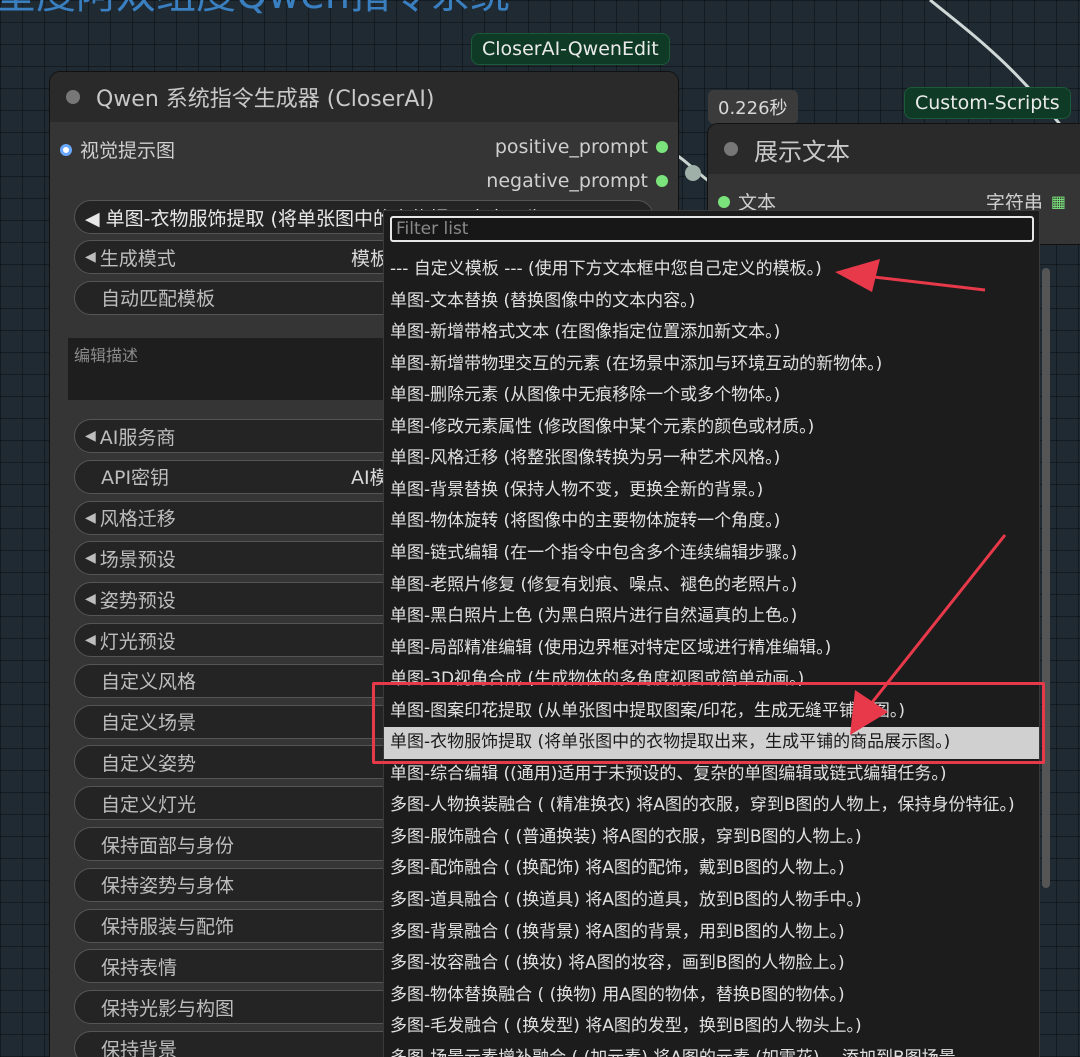 This screenshot has width=1080, height=1057. Describe the element at coordinates (921, 497) in the screenshot. I see `annotation-arrows` at that location.